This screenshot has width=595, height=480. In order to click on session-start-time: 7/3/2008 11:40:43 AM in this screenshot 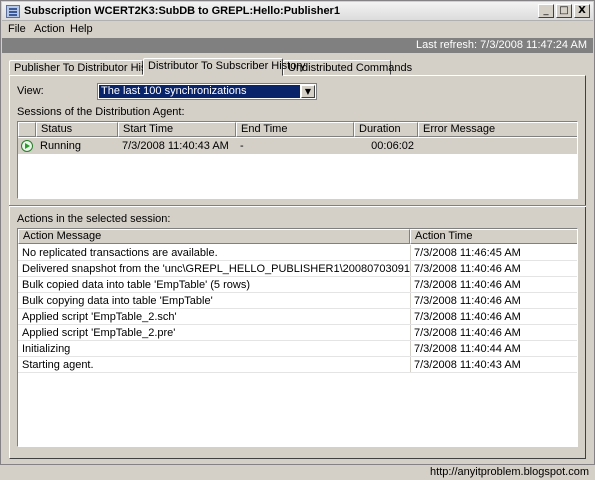, I will do `click(175, 146)`.